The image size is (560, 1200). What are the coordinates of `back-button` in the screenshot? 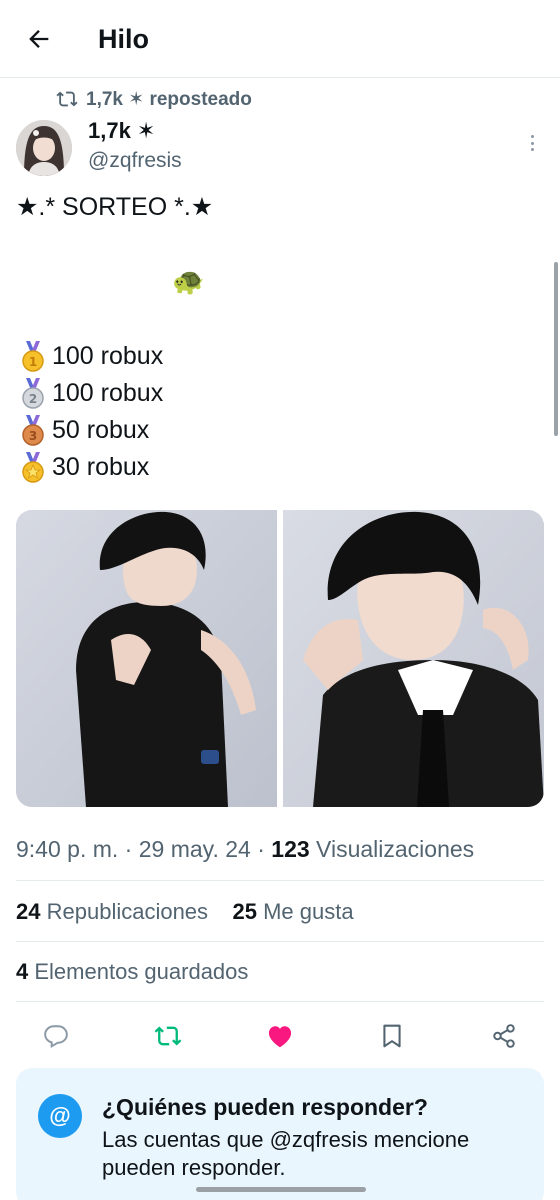 It's located at (39, 39).